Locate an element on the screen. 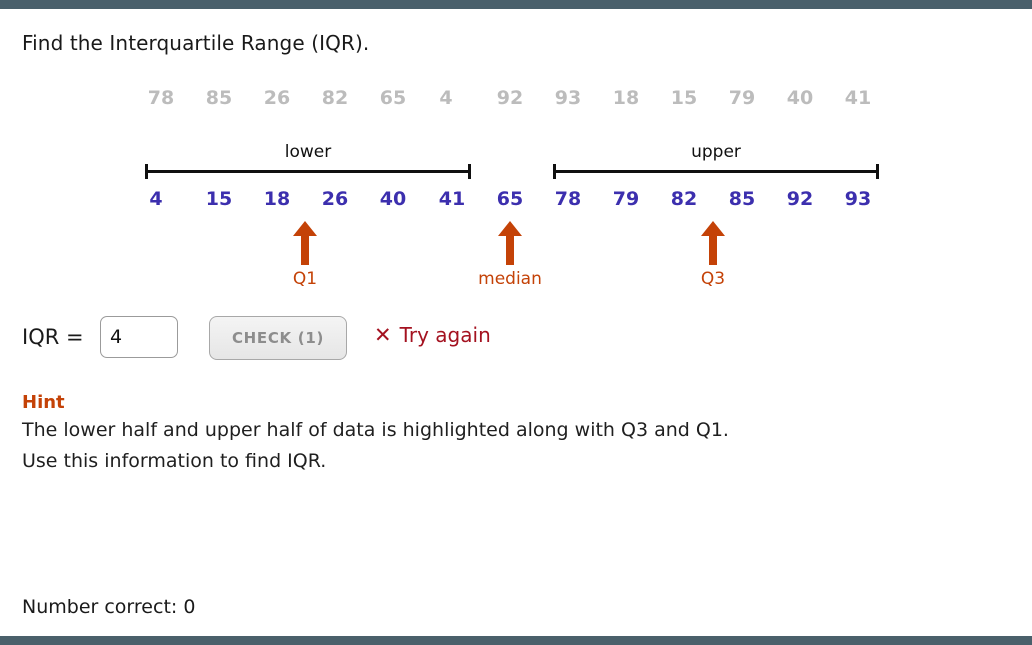 The width and height of the screenshot is (1032, 645). unsorted-value: 40 is located at coordinates (800, 98).